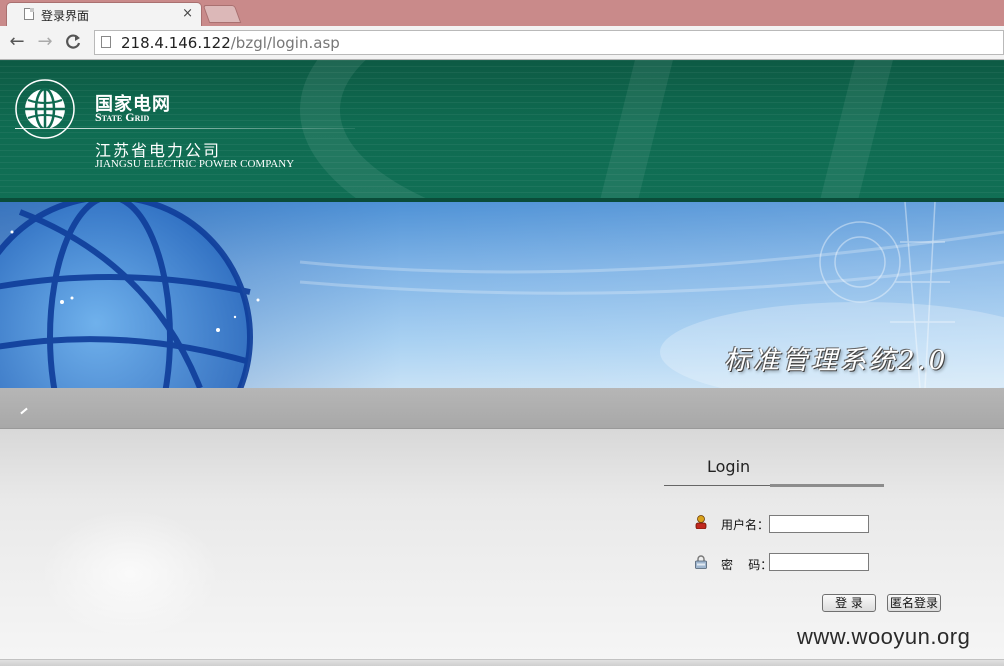  Describe the element at coordinates (729, 466) in the screenshot. I see `login-heading: Login` at that location.